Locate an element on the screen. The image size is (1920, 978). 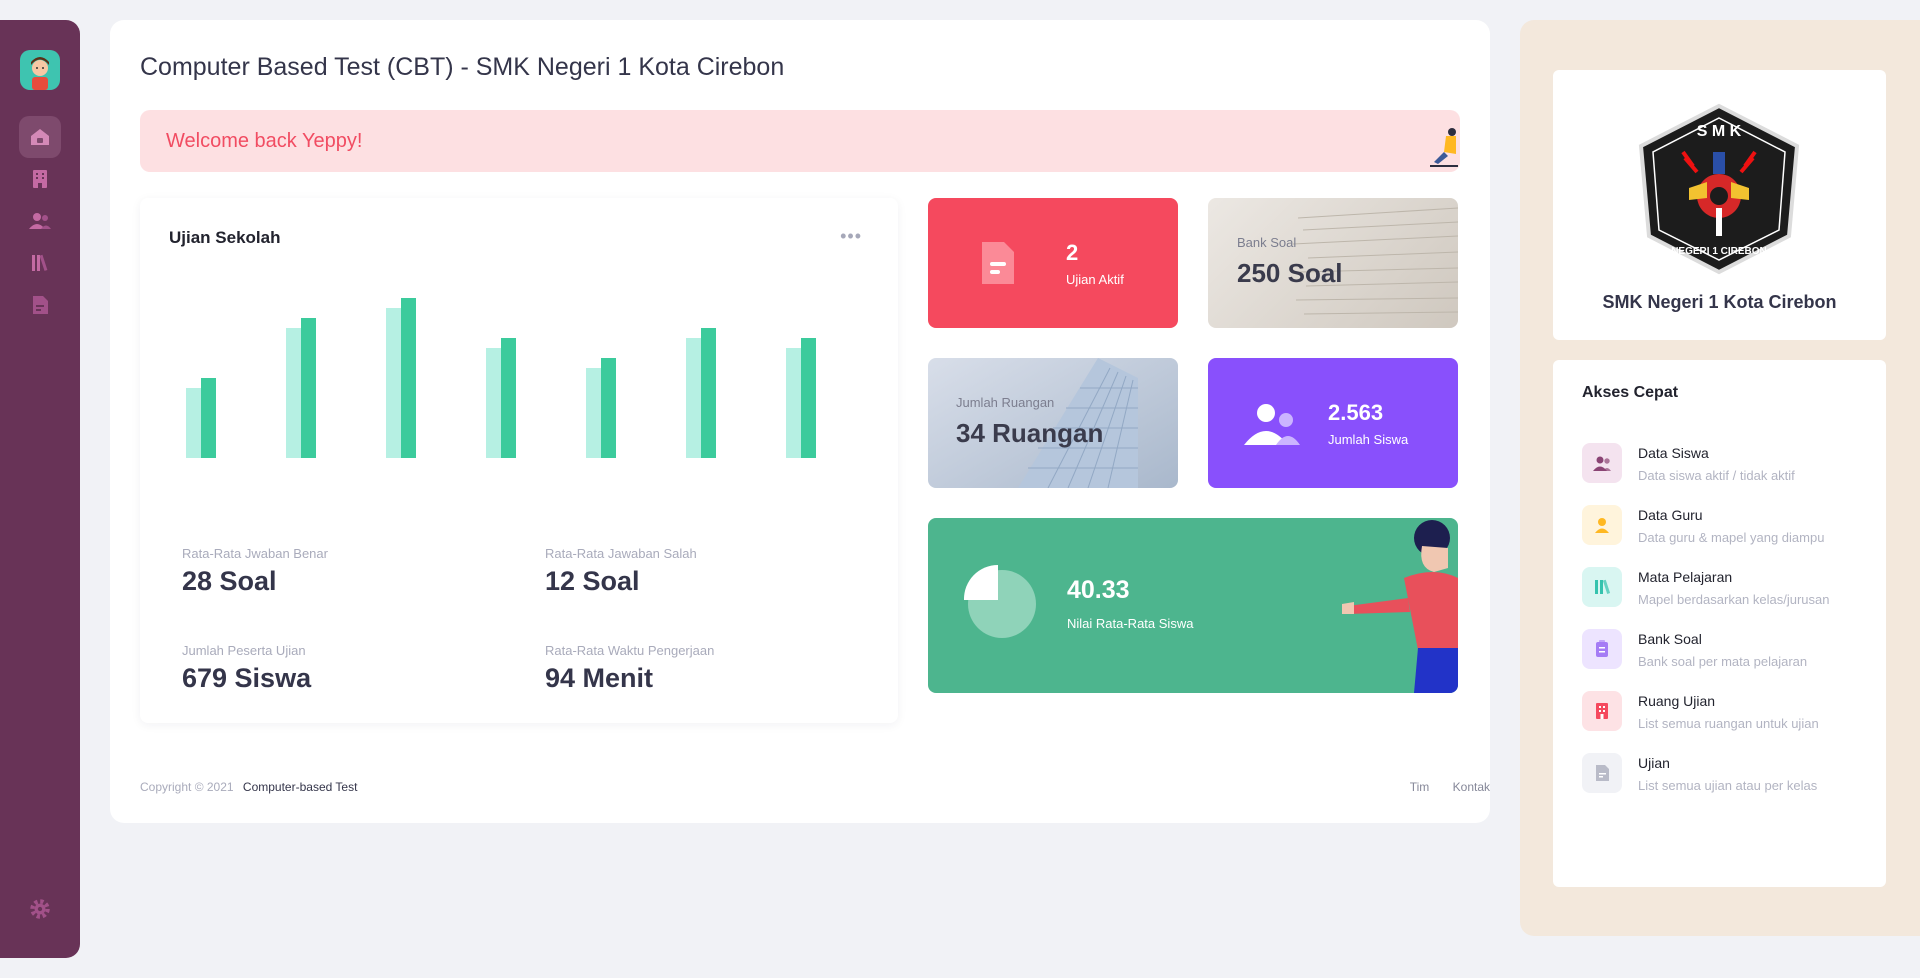
nav-subjects is located at coordinates (40, 263).